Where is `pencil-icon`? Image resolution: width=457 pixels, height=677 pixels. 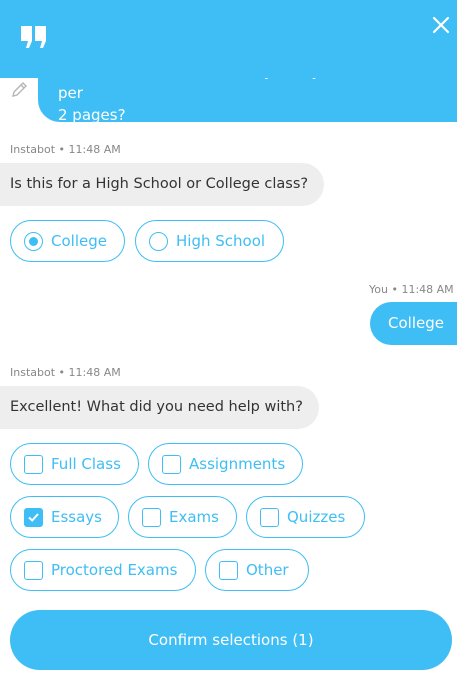 pencil-icon is located at coordinates (19, 89).